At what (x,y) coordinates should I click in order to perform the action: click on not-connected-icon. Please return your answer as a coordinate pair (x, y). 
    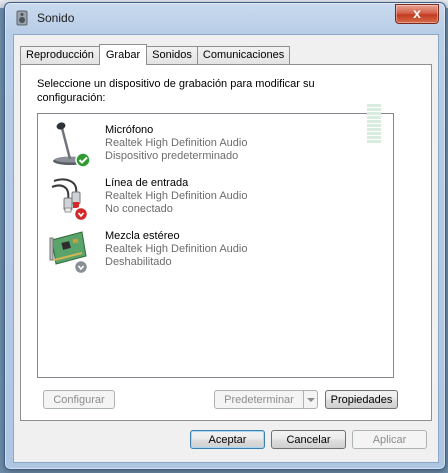
    Looking at the image, I should click on (81, 214).